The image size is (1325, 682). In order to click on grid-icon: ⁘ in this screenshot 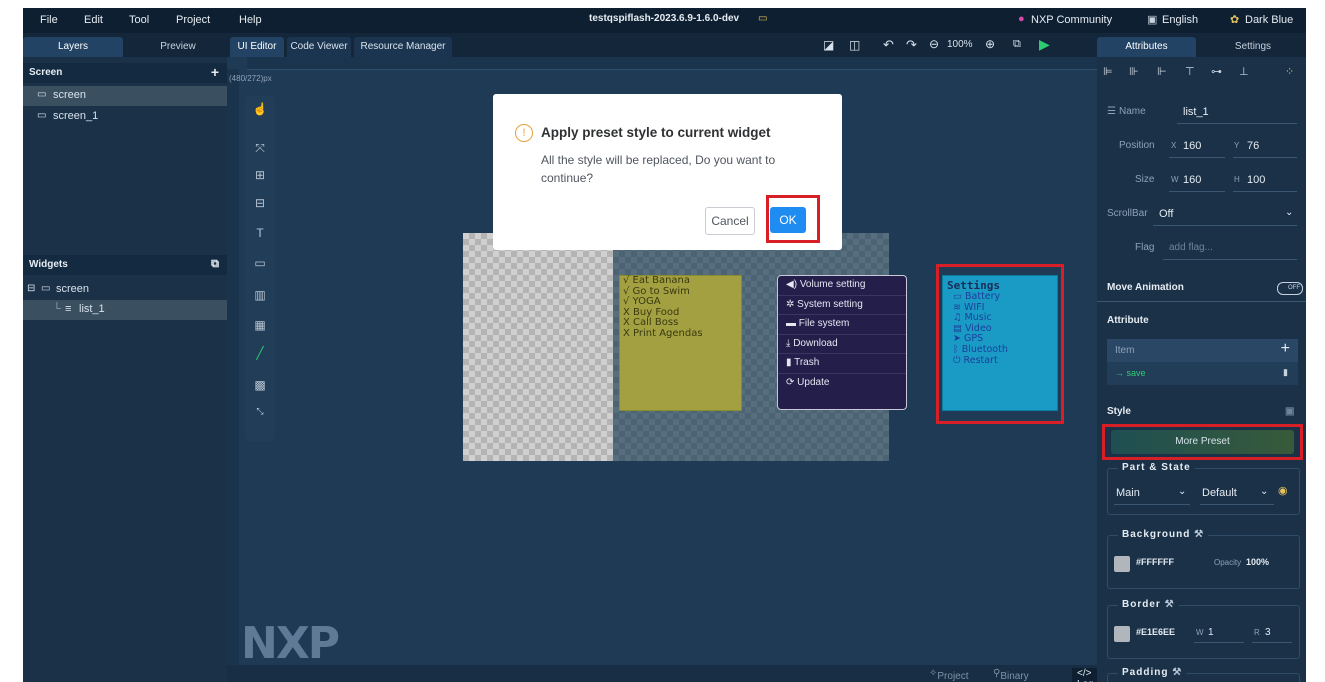, I will do `click(1289, 71)`.